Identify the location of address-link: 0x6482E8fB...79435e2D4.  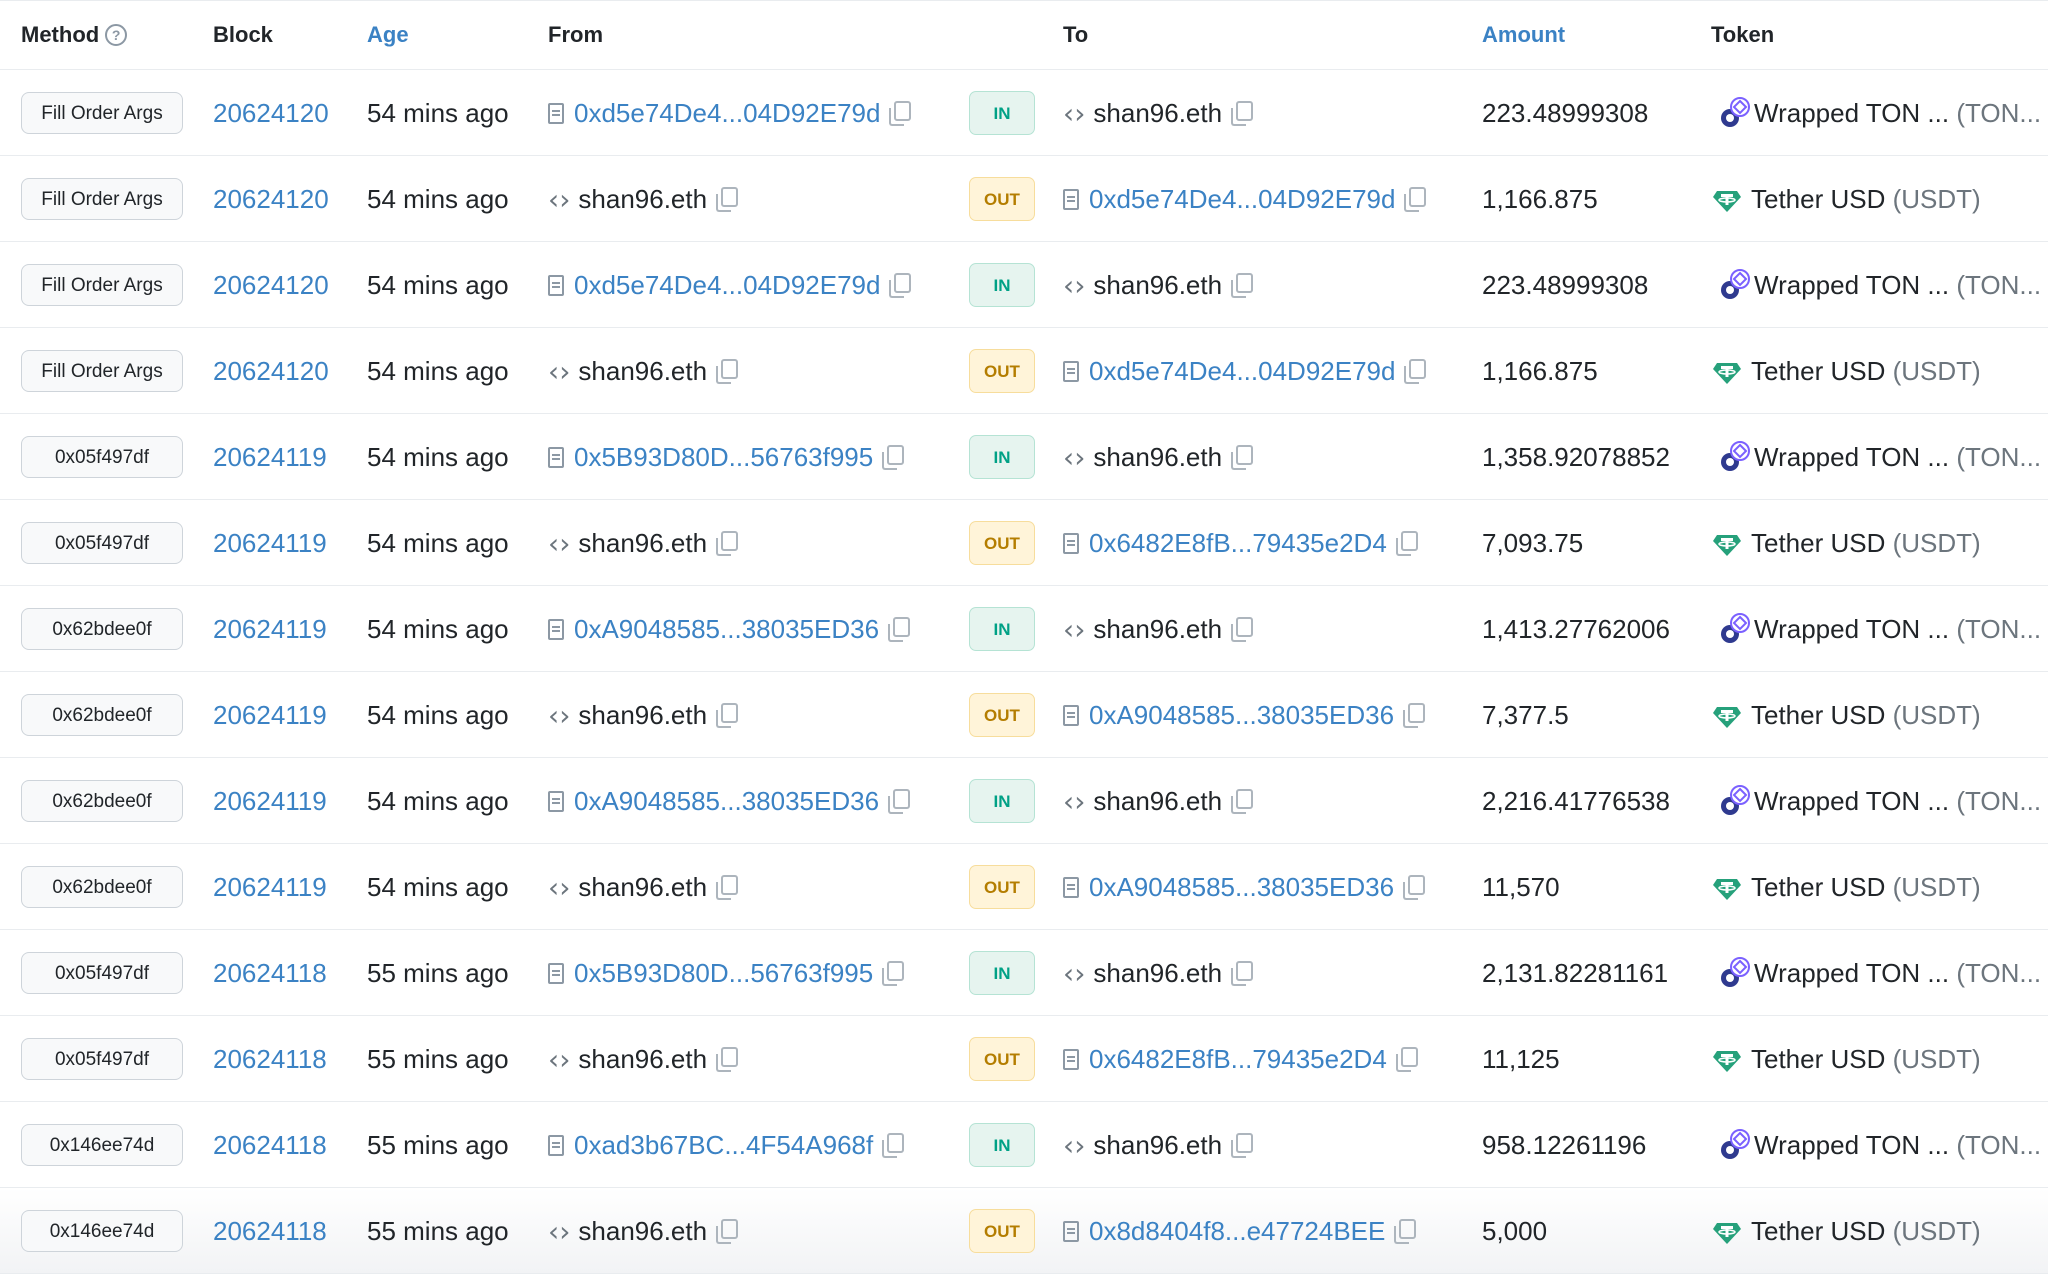
(1238, 1059).